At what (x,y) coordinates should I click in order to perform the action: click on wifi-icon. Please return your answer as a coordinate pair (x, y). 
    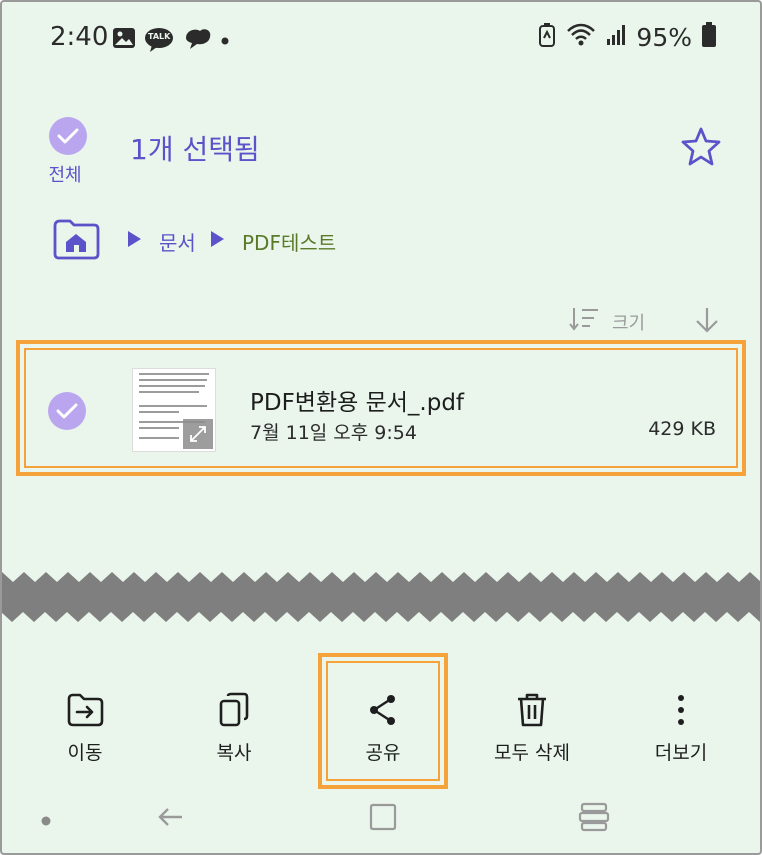
    Looking at the image, I should click on (581, 37).